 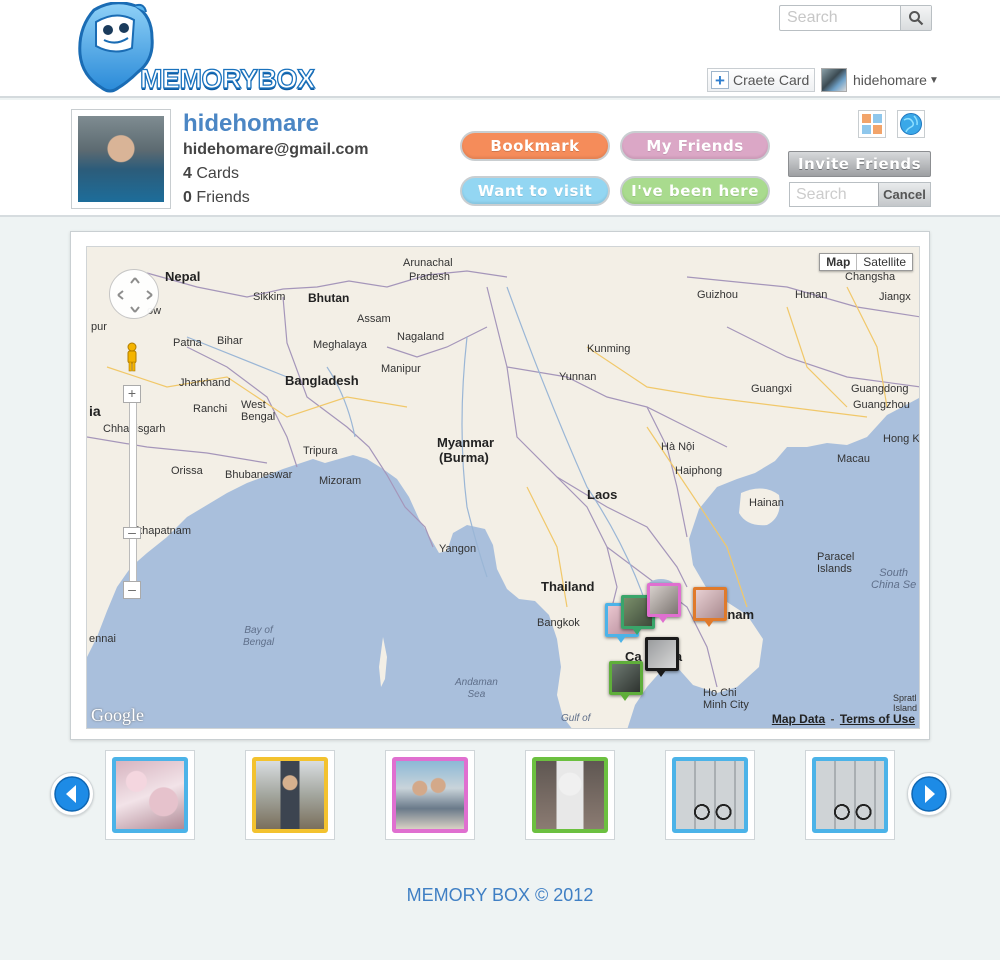 I want to click on user-menu: hidehomare ▼, so click(x=880, y=80).